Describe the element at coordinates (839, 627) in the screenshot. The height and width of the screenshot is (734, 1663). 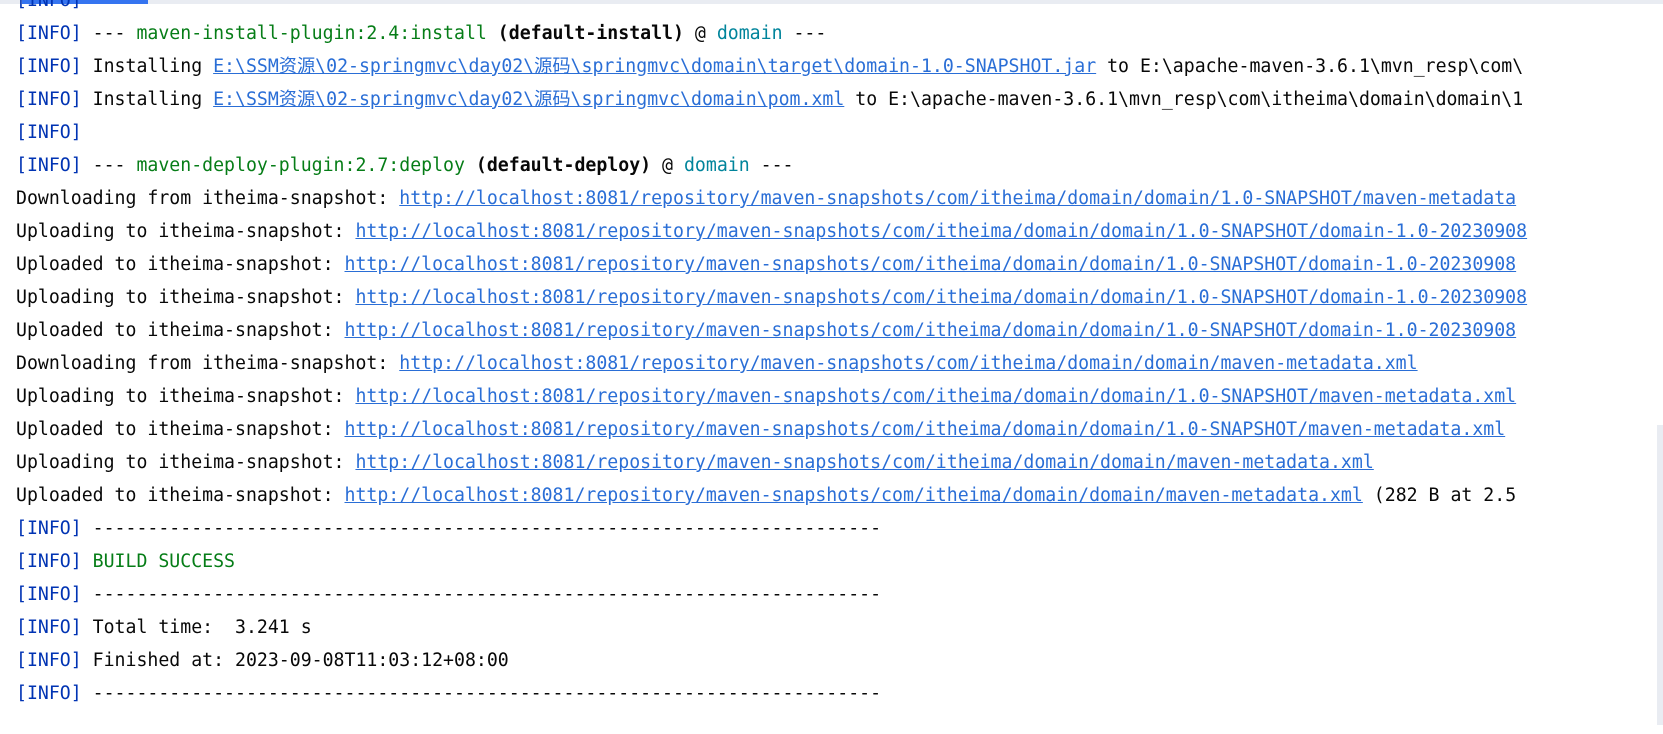
I see `console-line: [INFO] Total time: 3.241 s` at that location.